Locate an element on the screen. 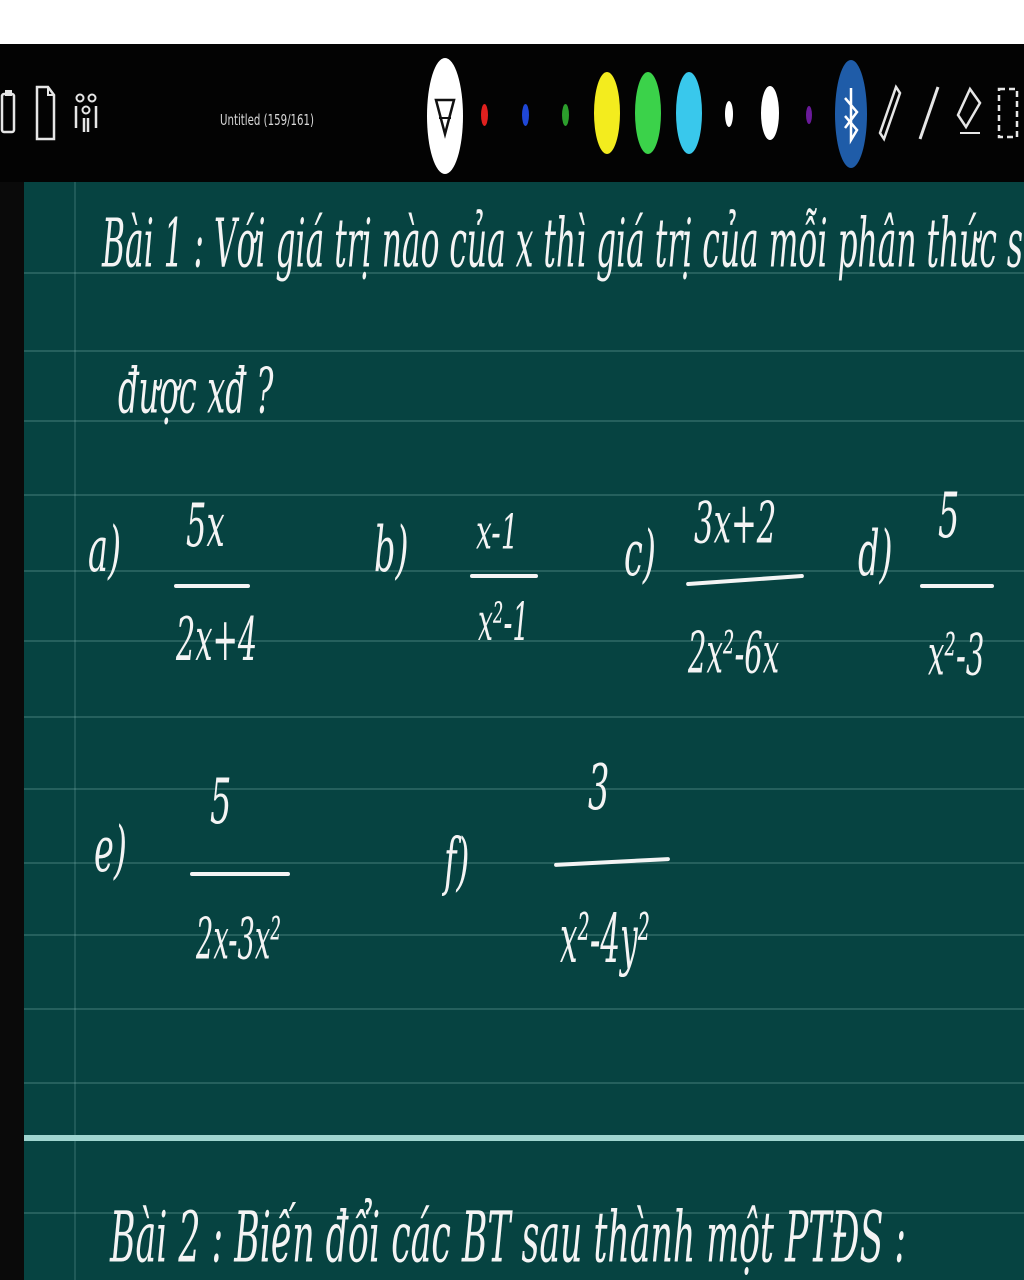 The height and width of the screenshot is (1280, 1024). item-b-label: b) is located at coordinates (391, 550).